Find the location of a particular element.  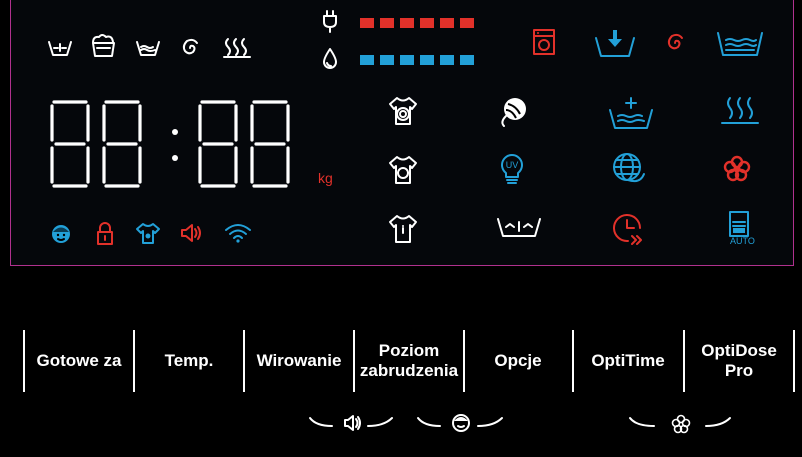

auto-label: AUTO is located at coordinates (742, 241).